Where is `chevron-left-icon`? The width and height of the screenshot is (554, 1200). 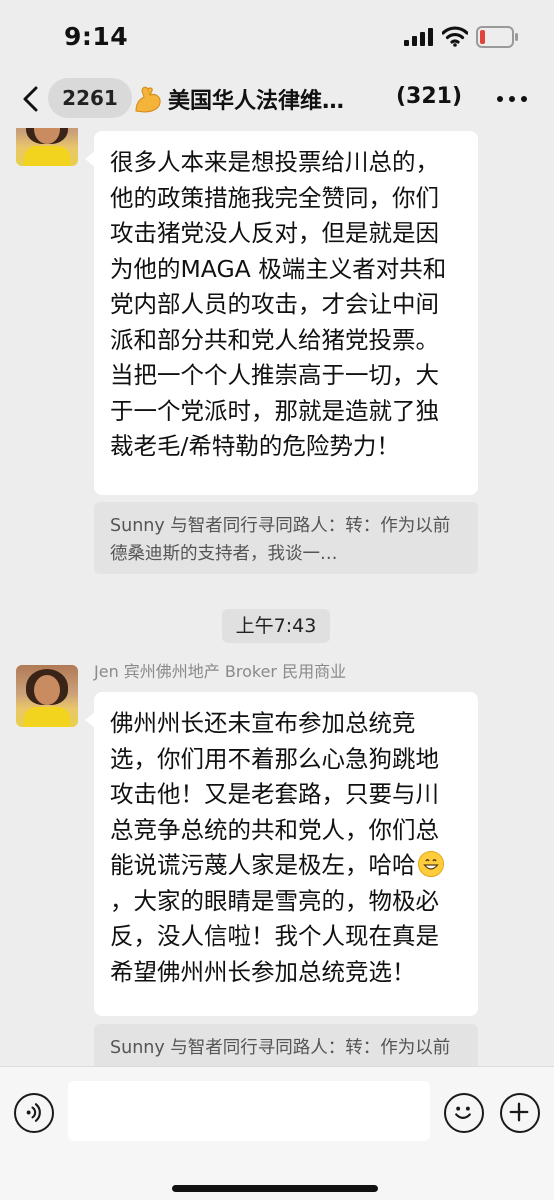
chevron-left-icon is located at coordinates (30, 99).